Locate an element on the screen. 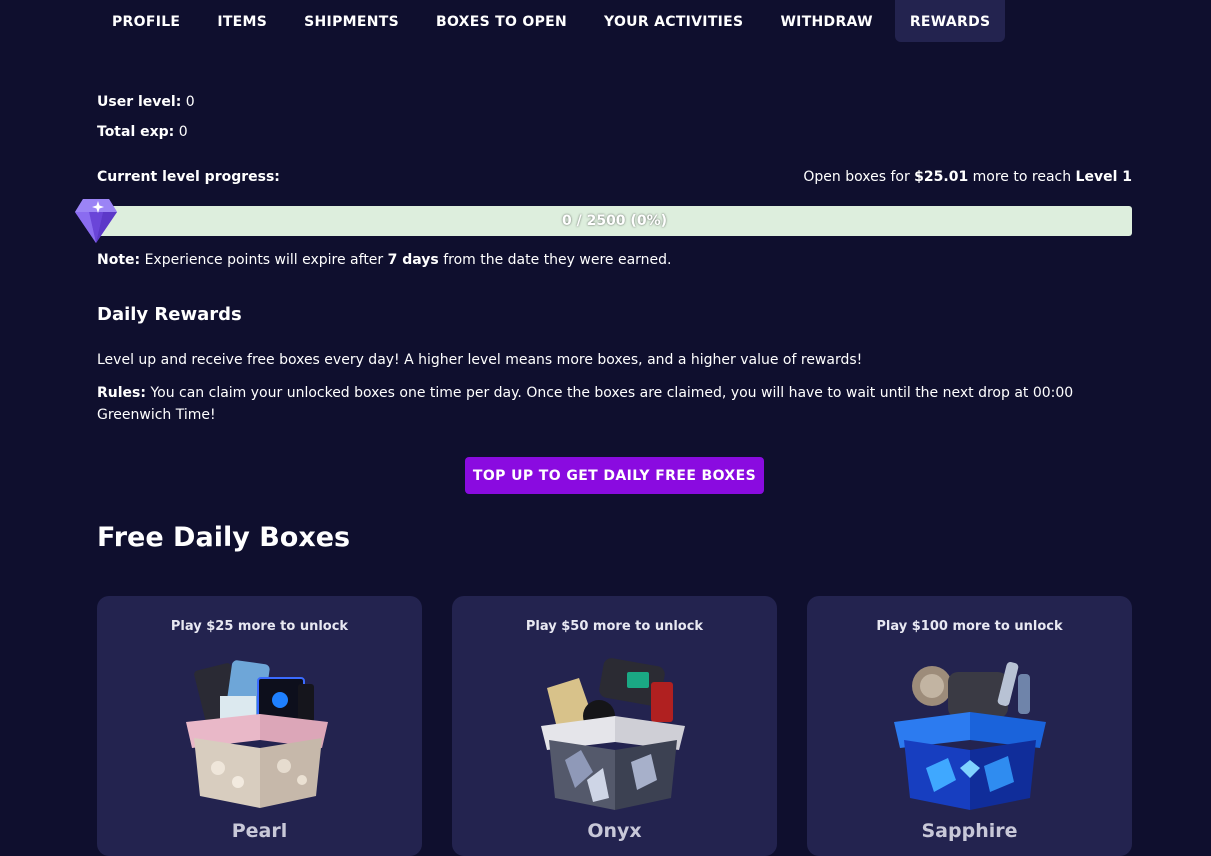  tab-profile: PROFILE is located at coordinates (146, 21).